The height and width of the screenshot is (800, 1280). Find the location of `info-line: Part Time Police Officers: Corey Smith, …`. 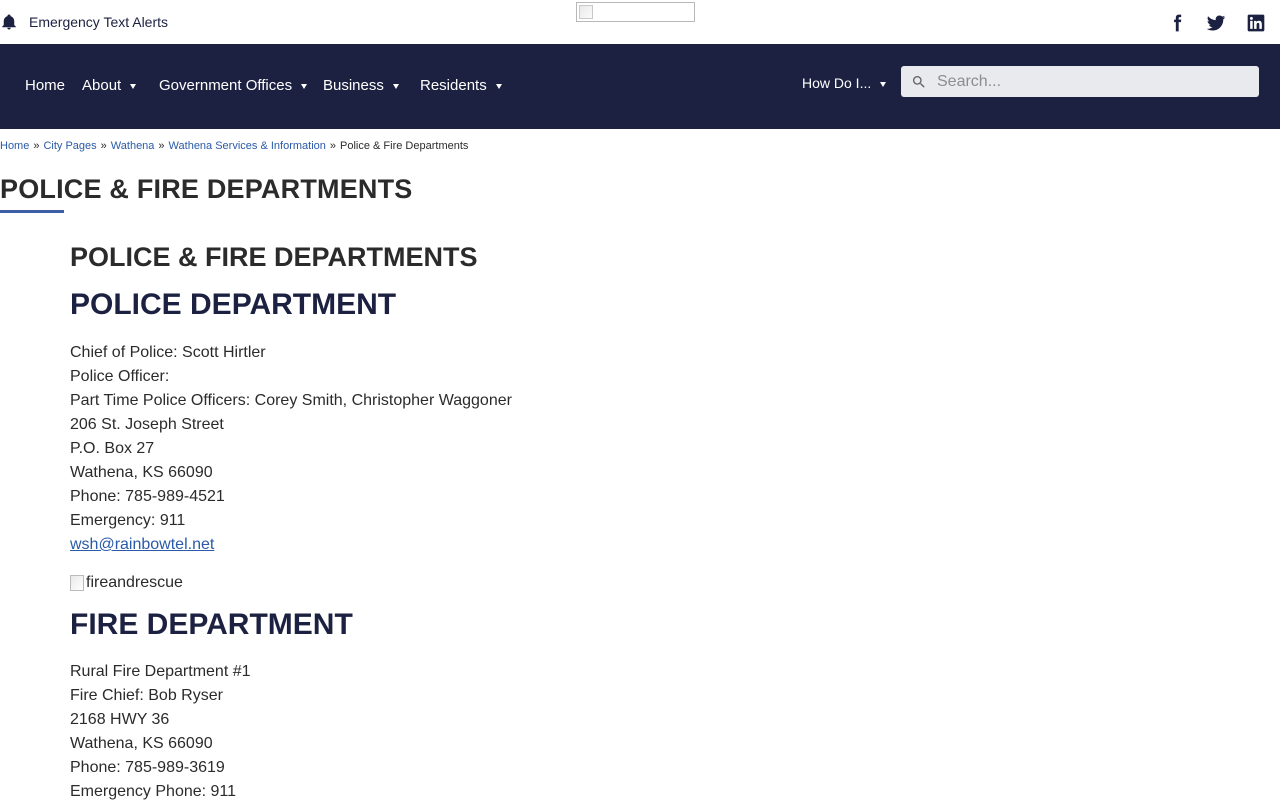

info-line: Part Time Police Officers: Corey Smith, … is located at coordinates (291, 400).